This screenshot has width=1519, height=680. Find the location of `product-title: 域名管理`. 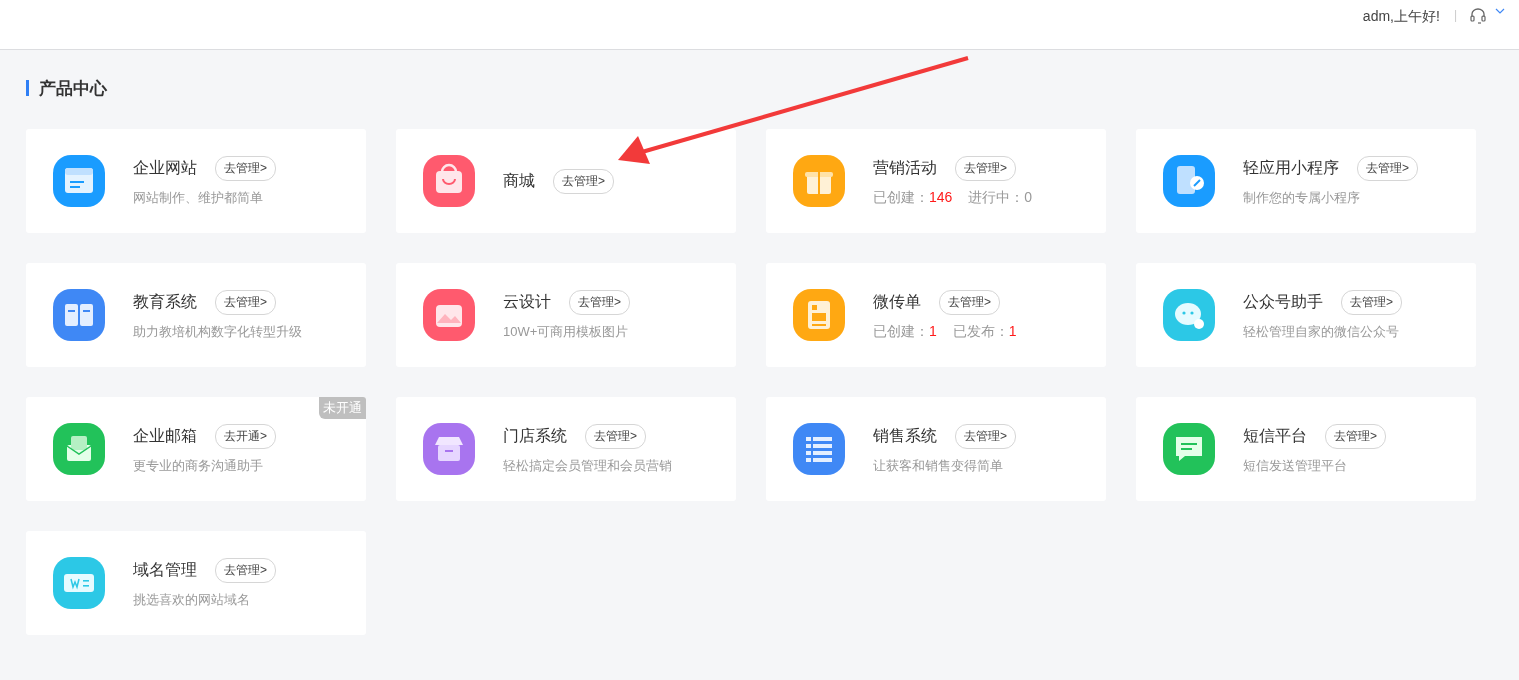

product-title: 域名管理 is located at coordinates (165, 569).